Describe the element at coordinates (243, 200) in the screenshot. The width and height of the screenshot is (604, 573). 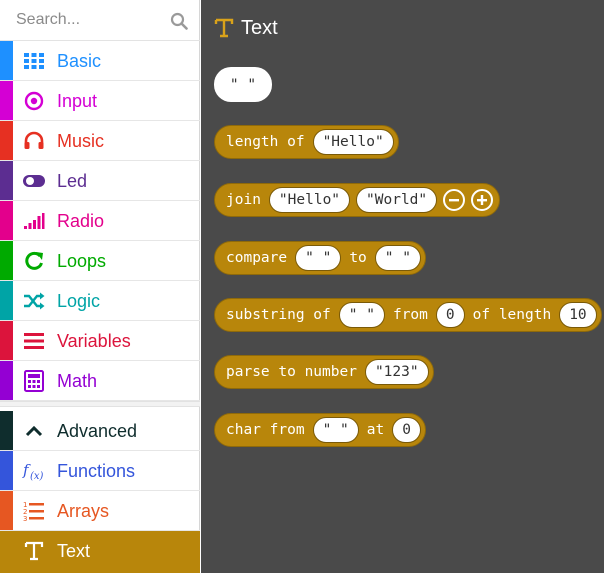
I see `block-keyword: join` at that location.